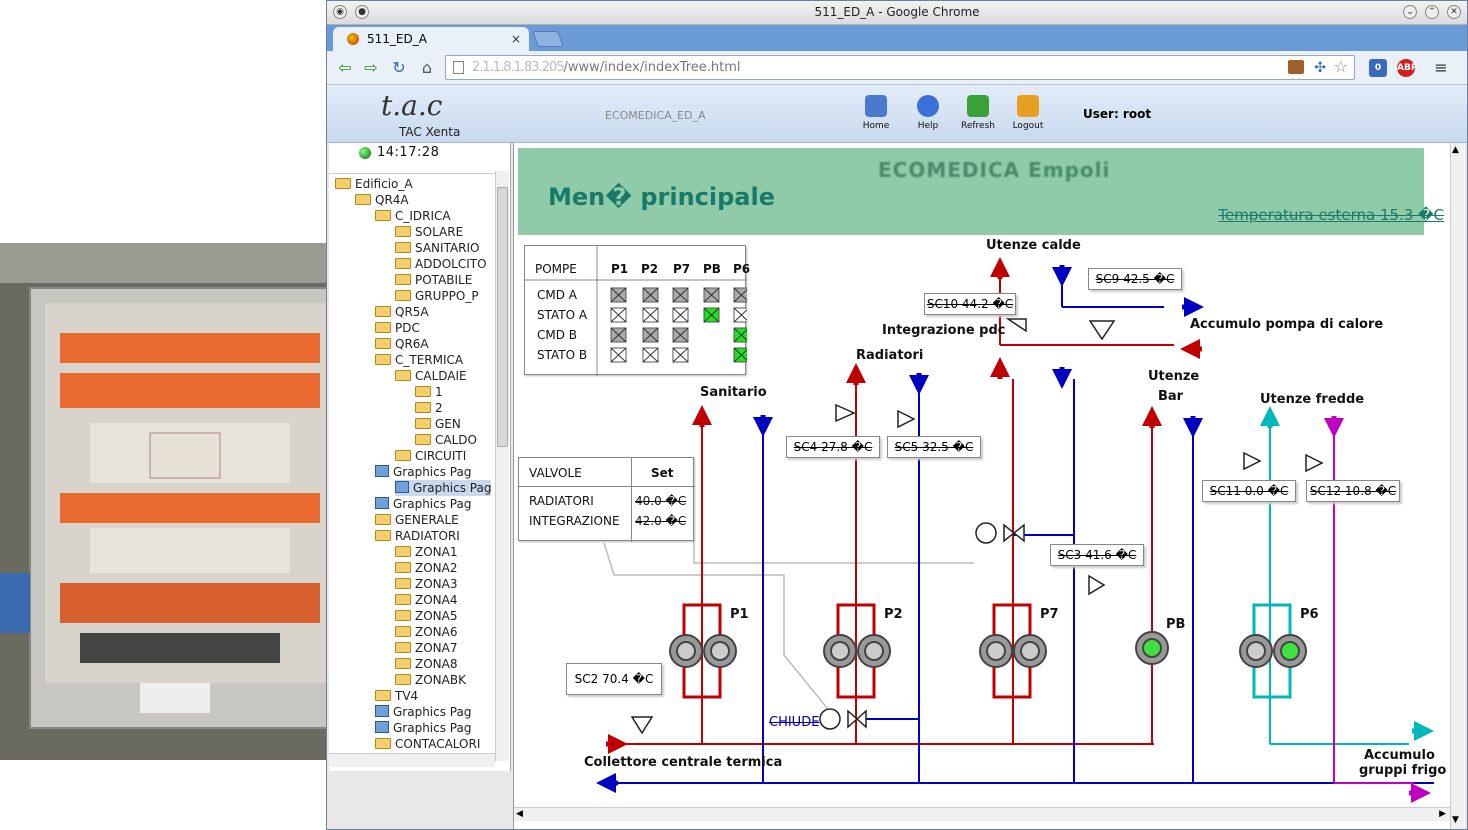 This screenshot has width=1468, height=830. I want to click on menu-icon: ≡, so click(1441, 68).